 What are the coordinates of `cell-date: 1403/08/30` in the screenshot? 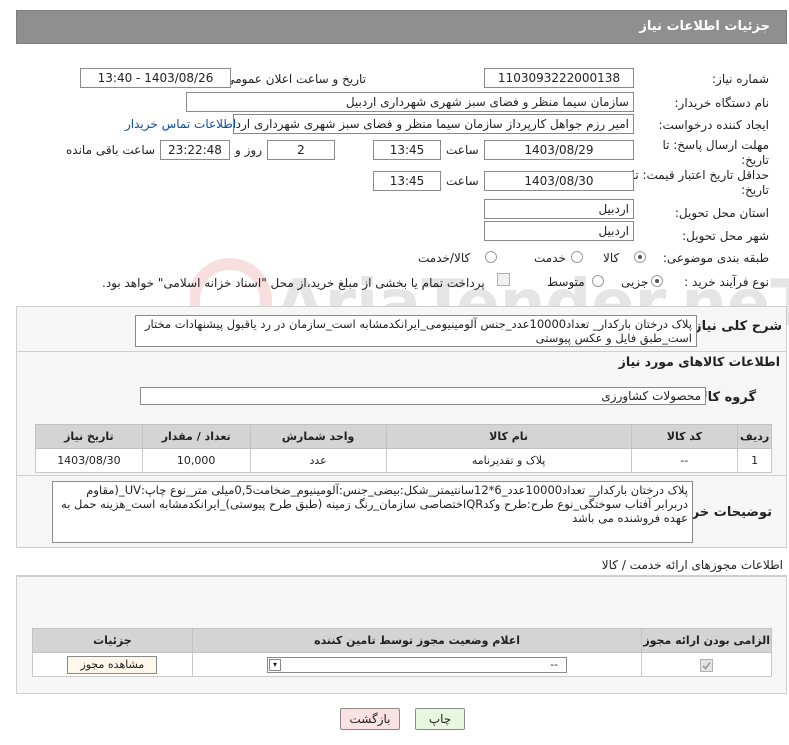 It's located at (89, 460).